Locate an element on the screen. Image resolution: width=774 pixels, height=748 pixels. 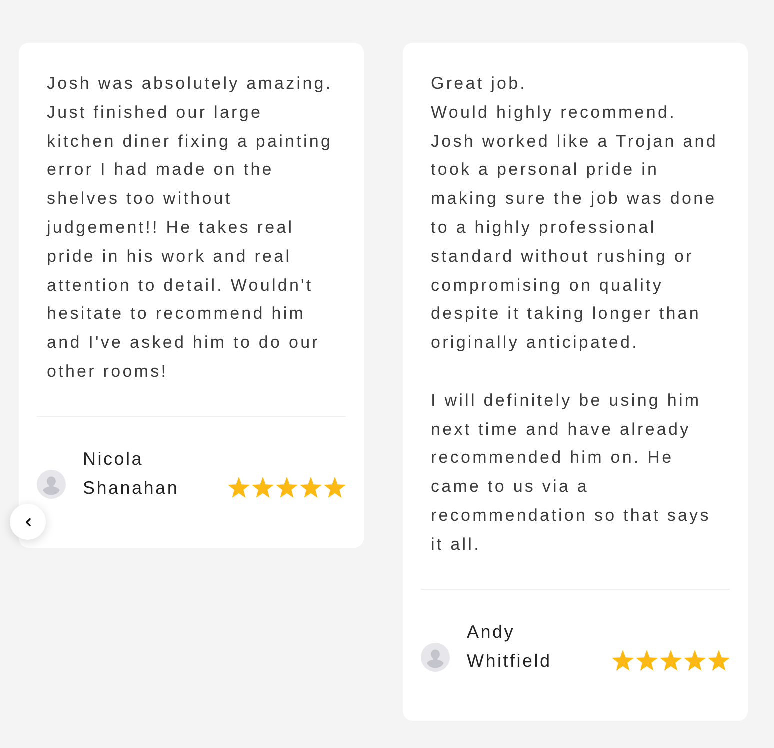
reviewer-name: Andy Whitfield is located at coordinates (510, 646).